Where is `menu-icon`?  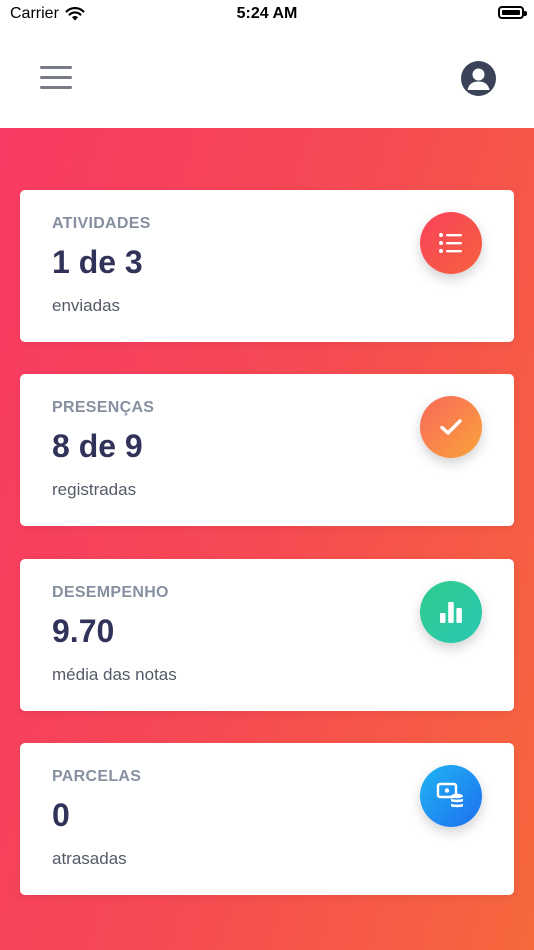 menu-icon is located at coordinates (56, 78).